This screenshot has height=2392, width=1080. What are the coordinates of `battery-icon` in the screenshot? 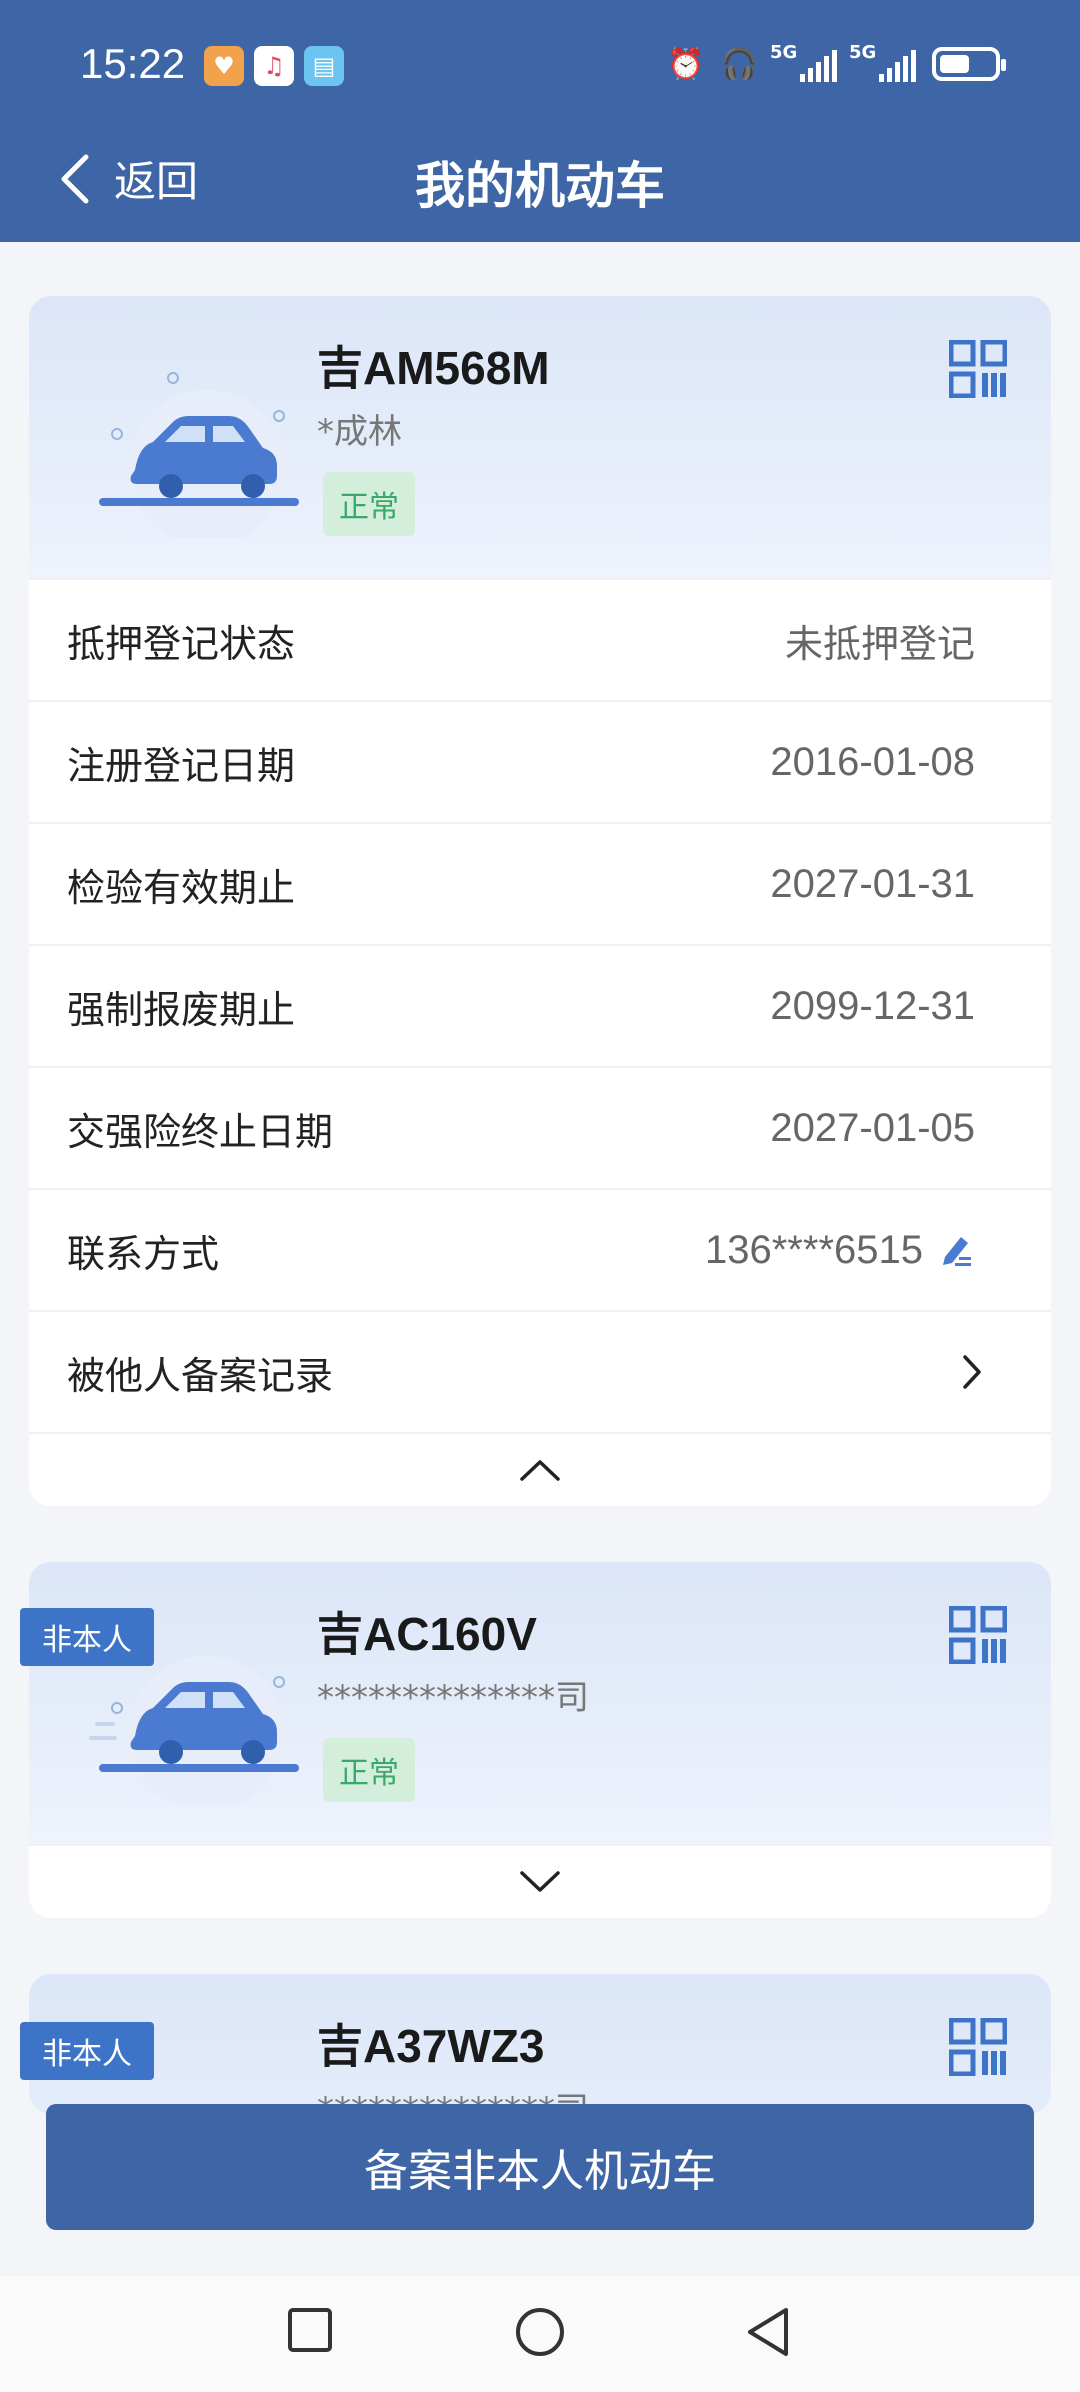 It's located at (969, 64).